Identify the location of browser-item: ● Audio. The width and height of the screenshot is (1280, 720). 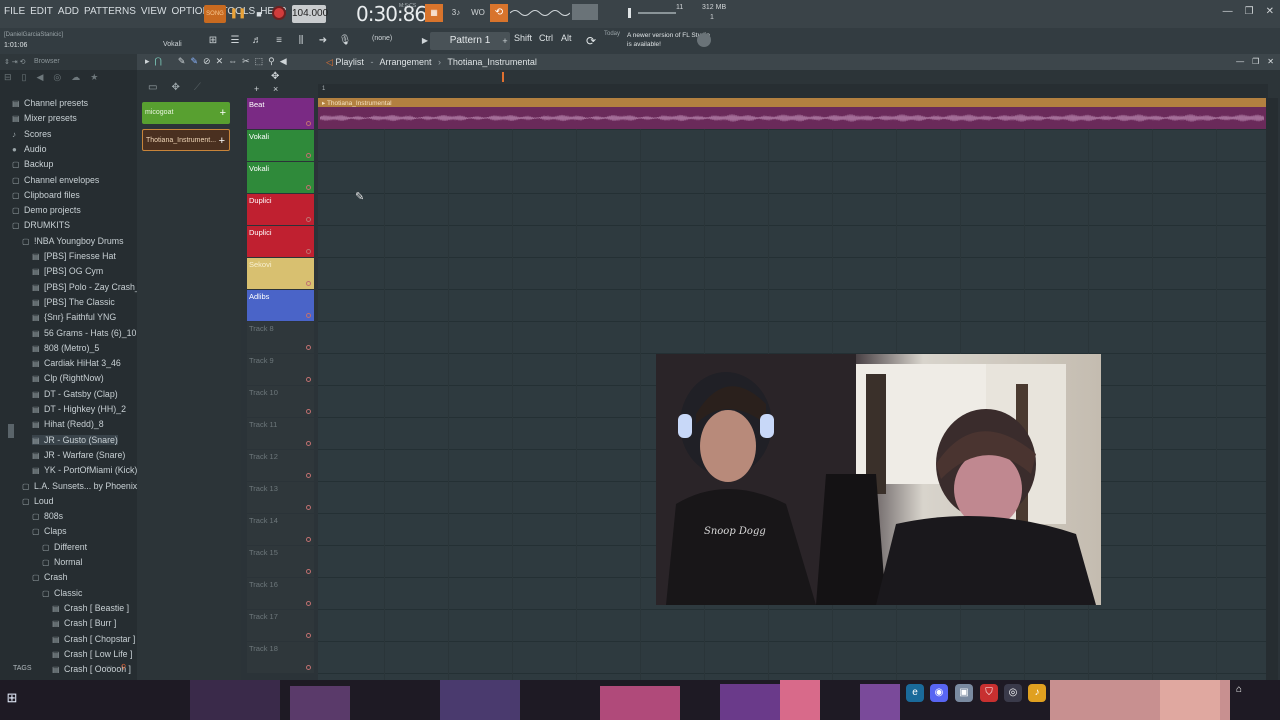
(29, 149).